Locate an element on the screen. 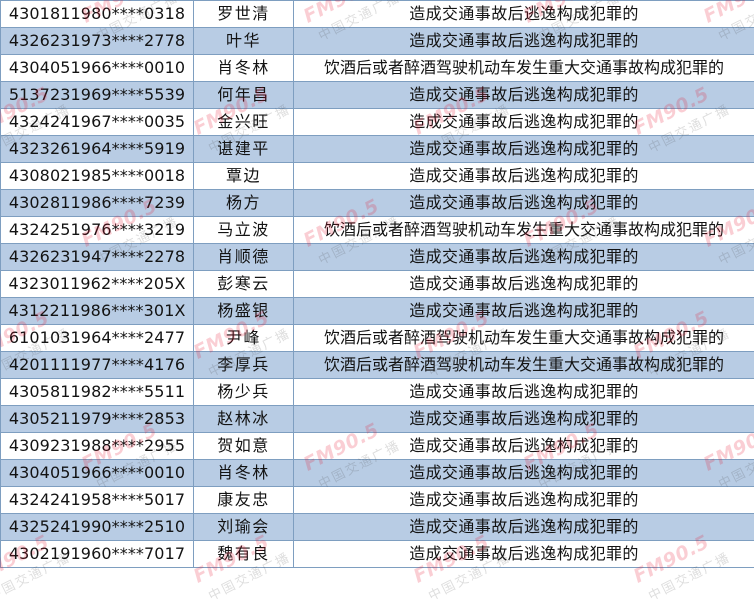 The image size is (754, 605). table-row: 4304051966****0010 肖冬林 造成交通事故后逃逸构成犯罪的 is located at coordinates (377, 473).